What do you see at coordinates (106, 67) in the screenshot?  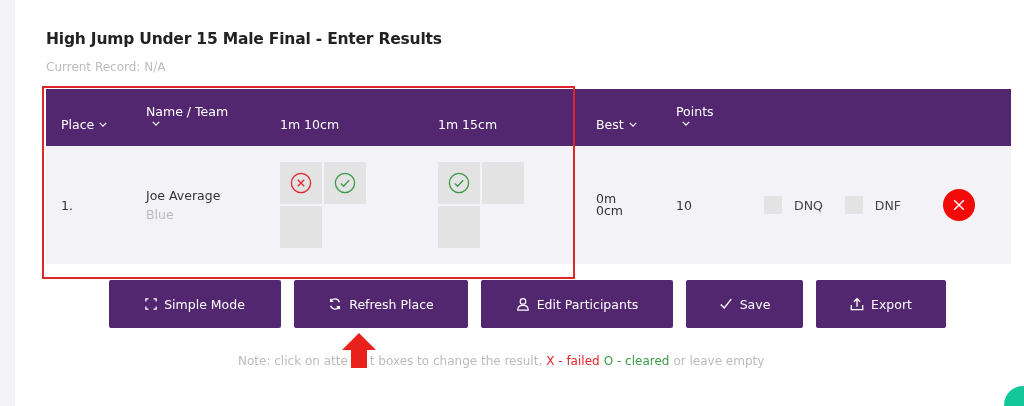 I see `current-record: Current Record: N/A` at bounding box center [106, 67].